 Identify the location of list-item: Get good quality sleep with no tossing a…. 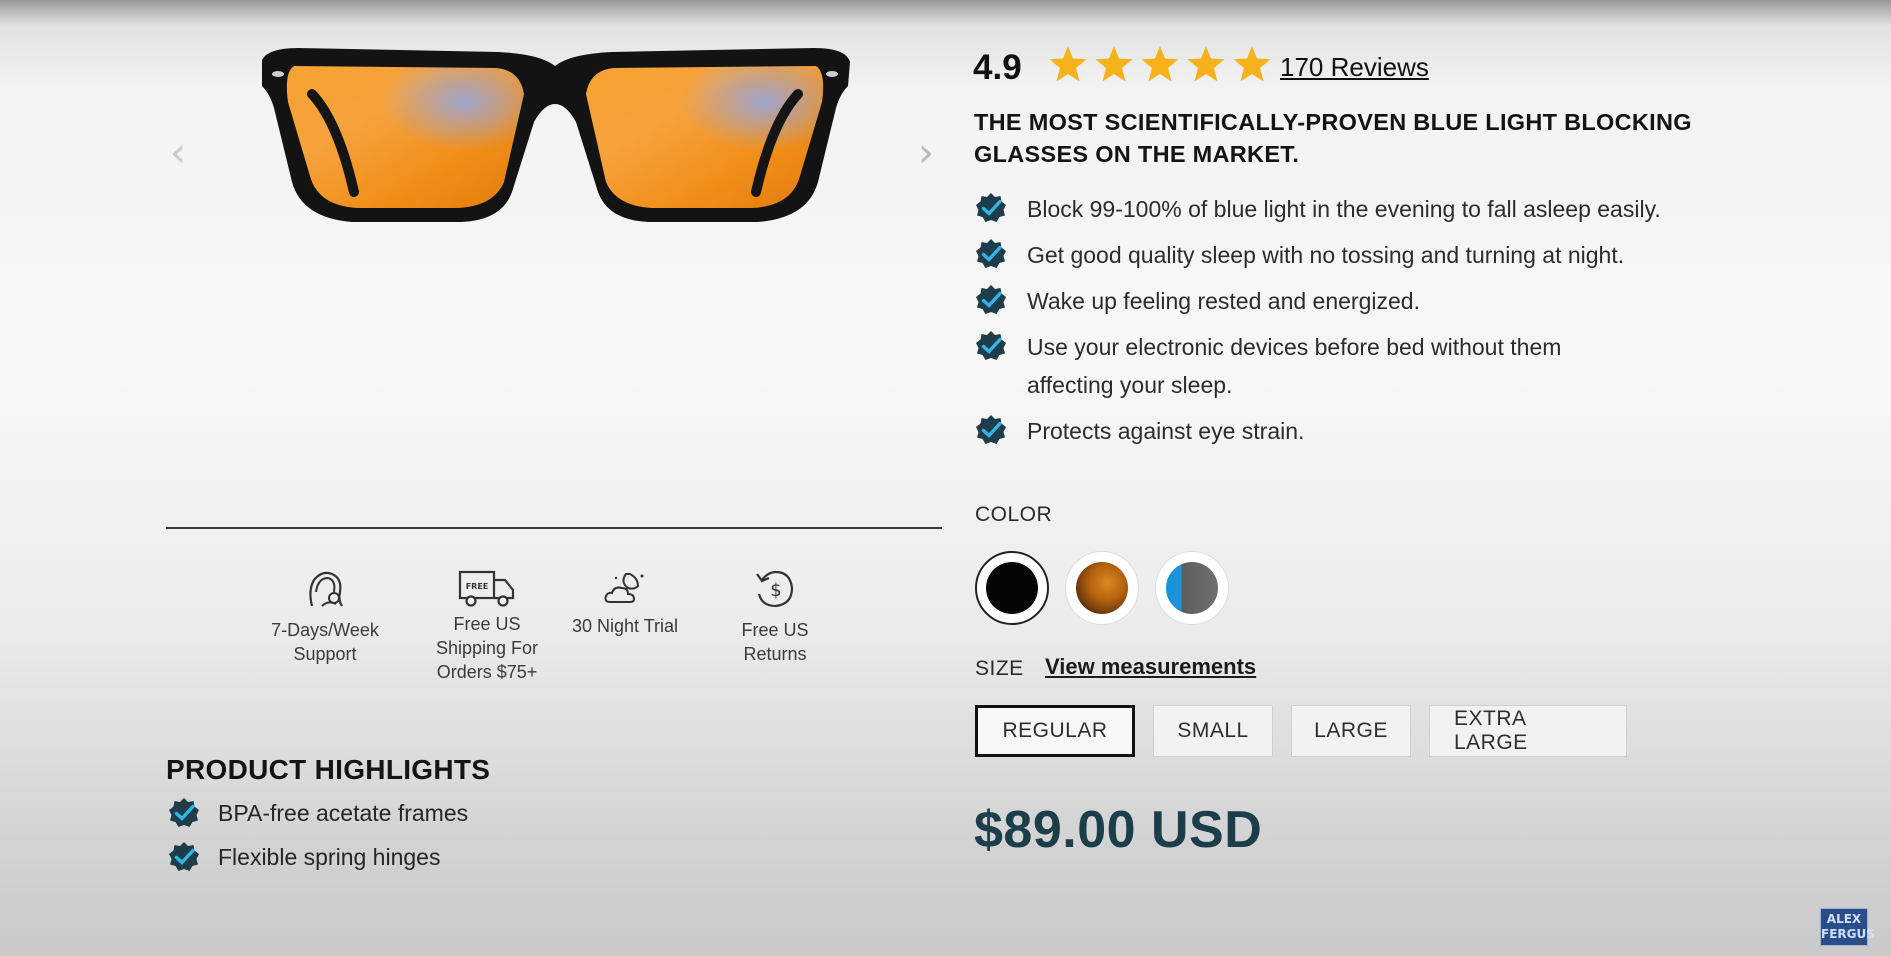
(1370, 255).